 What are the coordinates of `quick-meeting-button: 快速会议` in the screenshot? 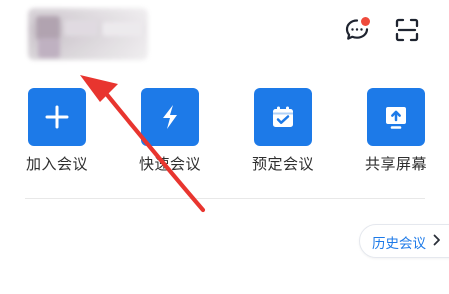 It's located at (168, 134).